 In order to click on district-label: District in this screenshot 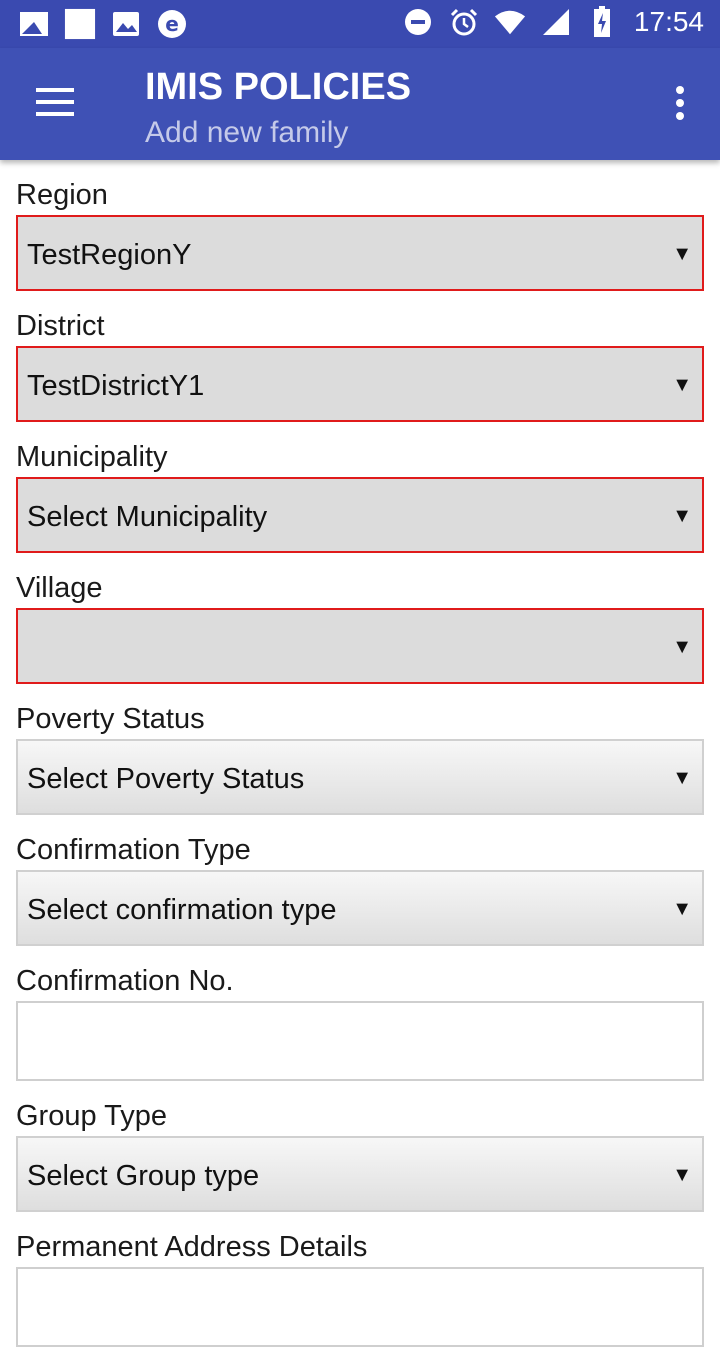, I will do `click(60, 326)`.